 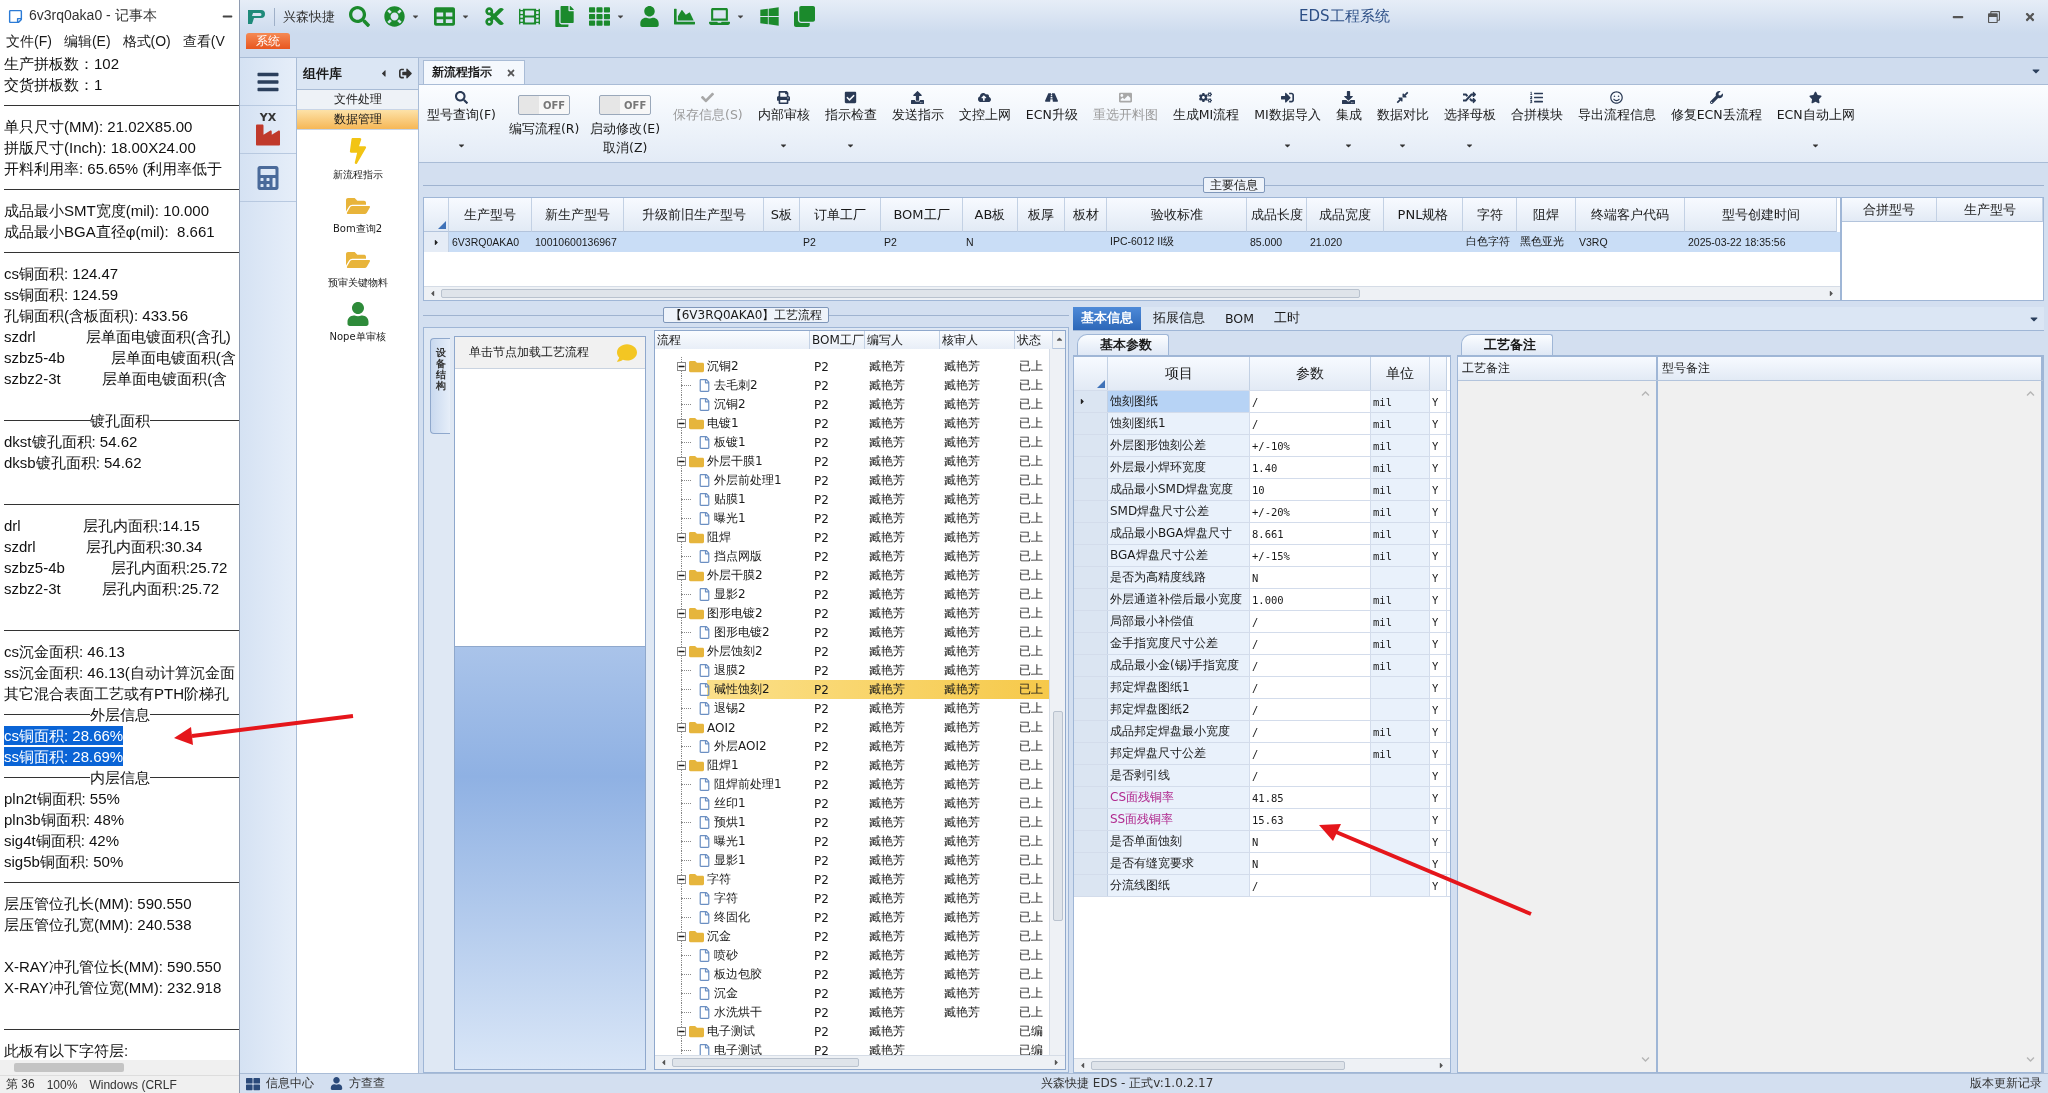 I want to click on table-row: SMD焊盘尺寸公差 +/-20% mil Y, so click(x=1262, y=512).